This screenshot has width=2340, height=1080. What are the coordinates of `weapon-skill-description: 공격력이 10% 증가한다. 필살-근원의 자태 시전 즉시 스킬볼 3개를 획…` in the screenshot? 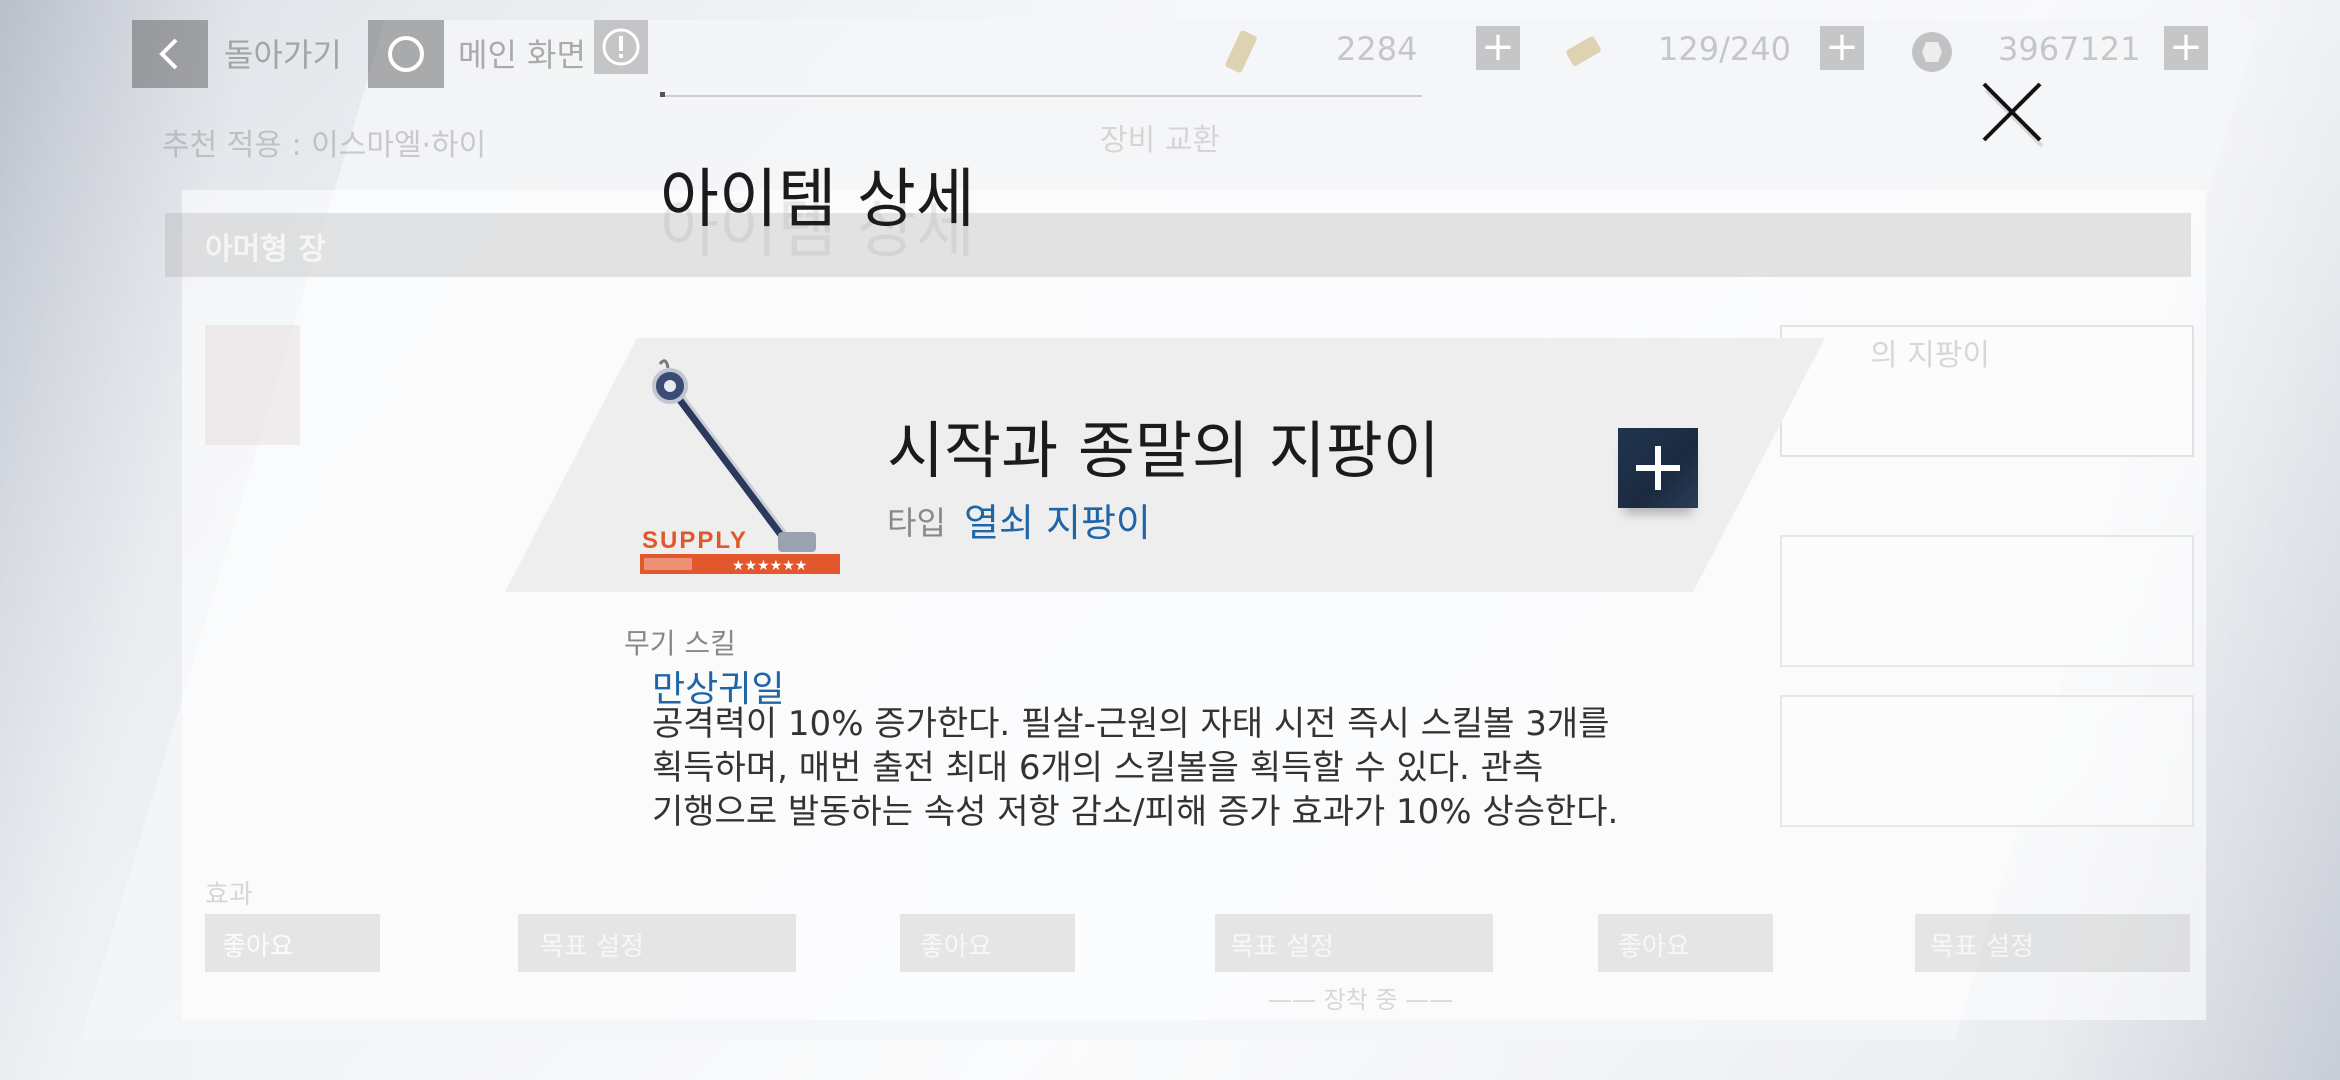 It's located at (1182, 768).